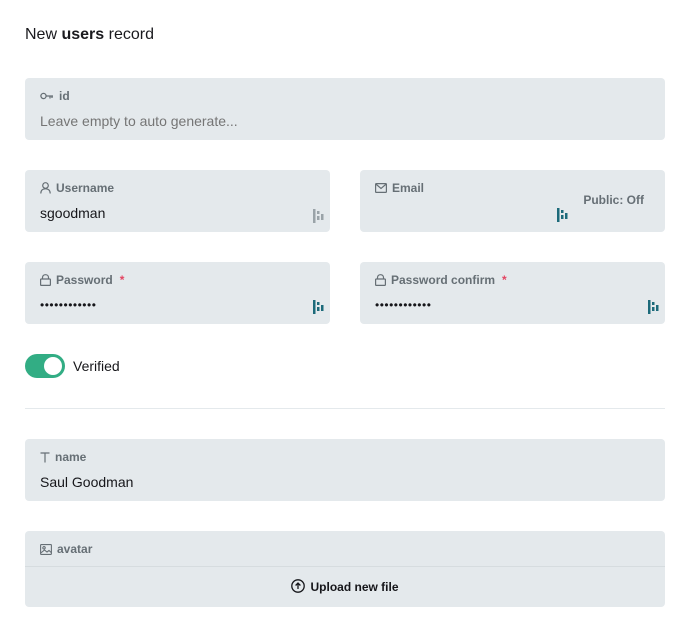  What do you see at coordinates (68, 305) in the screenshot?
I see `password-input: ••••••••••••` at bounding box center [68, 305].